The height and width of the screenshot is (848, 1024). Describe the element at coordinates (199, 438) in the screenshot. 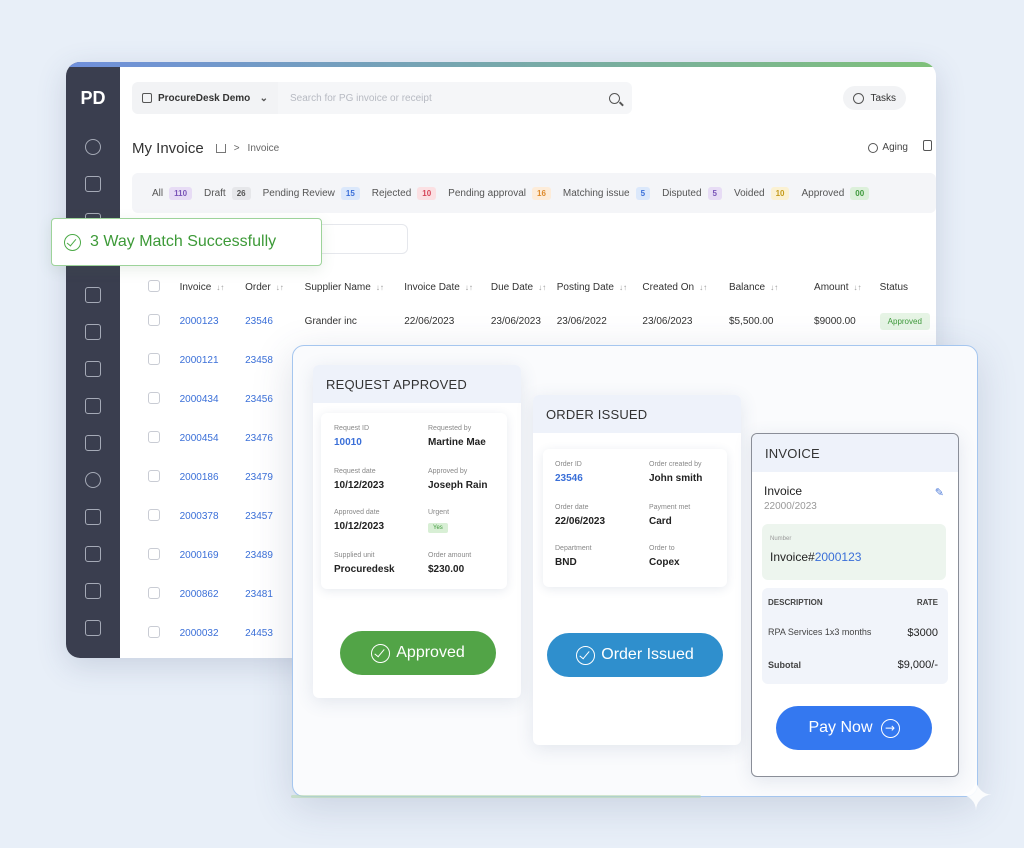

I see `cell-invoice: 2000454` at that location.